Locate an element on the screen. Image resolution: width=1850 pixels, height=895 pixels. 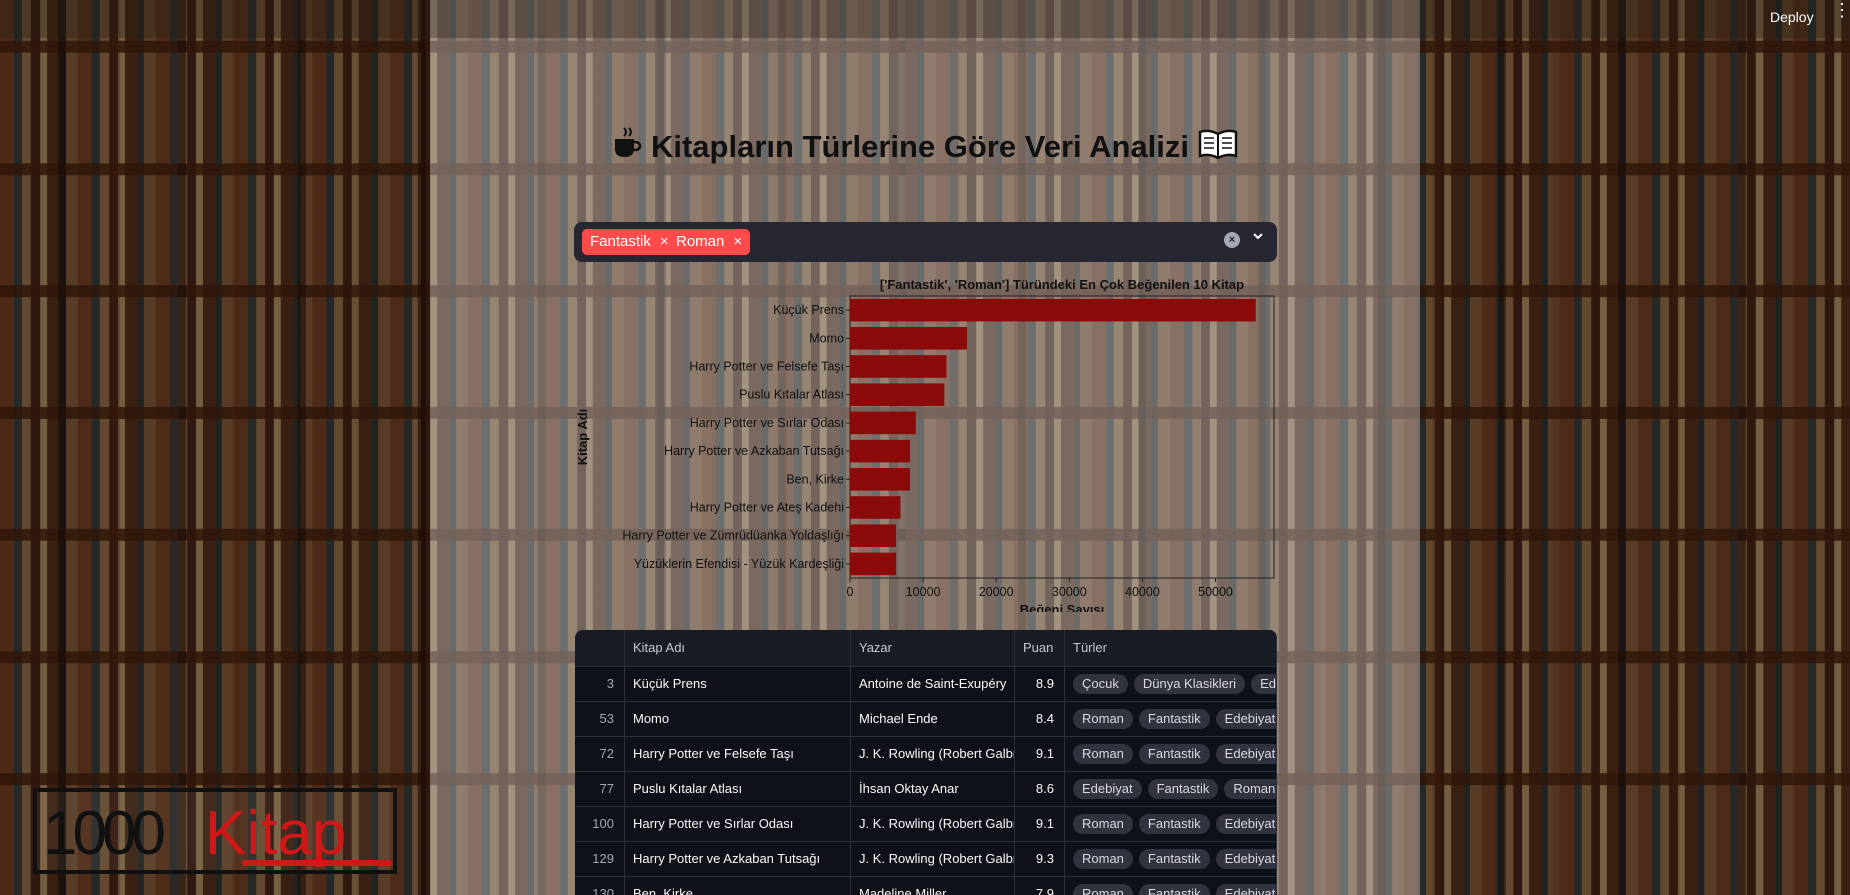
top-toolbar is located at coordinates (925, 19).